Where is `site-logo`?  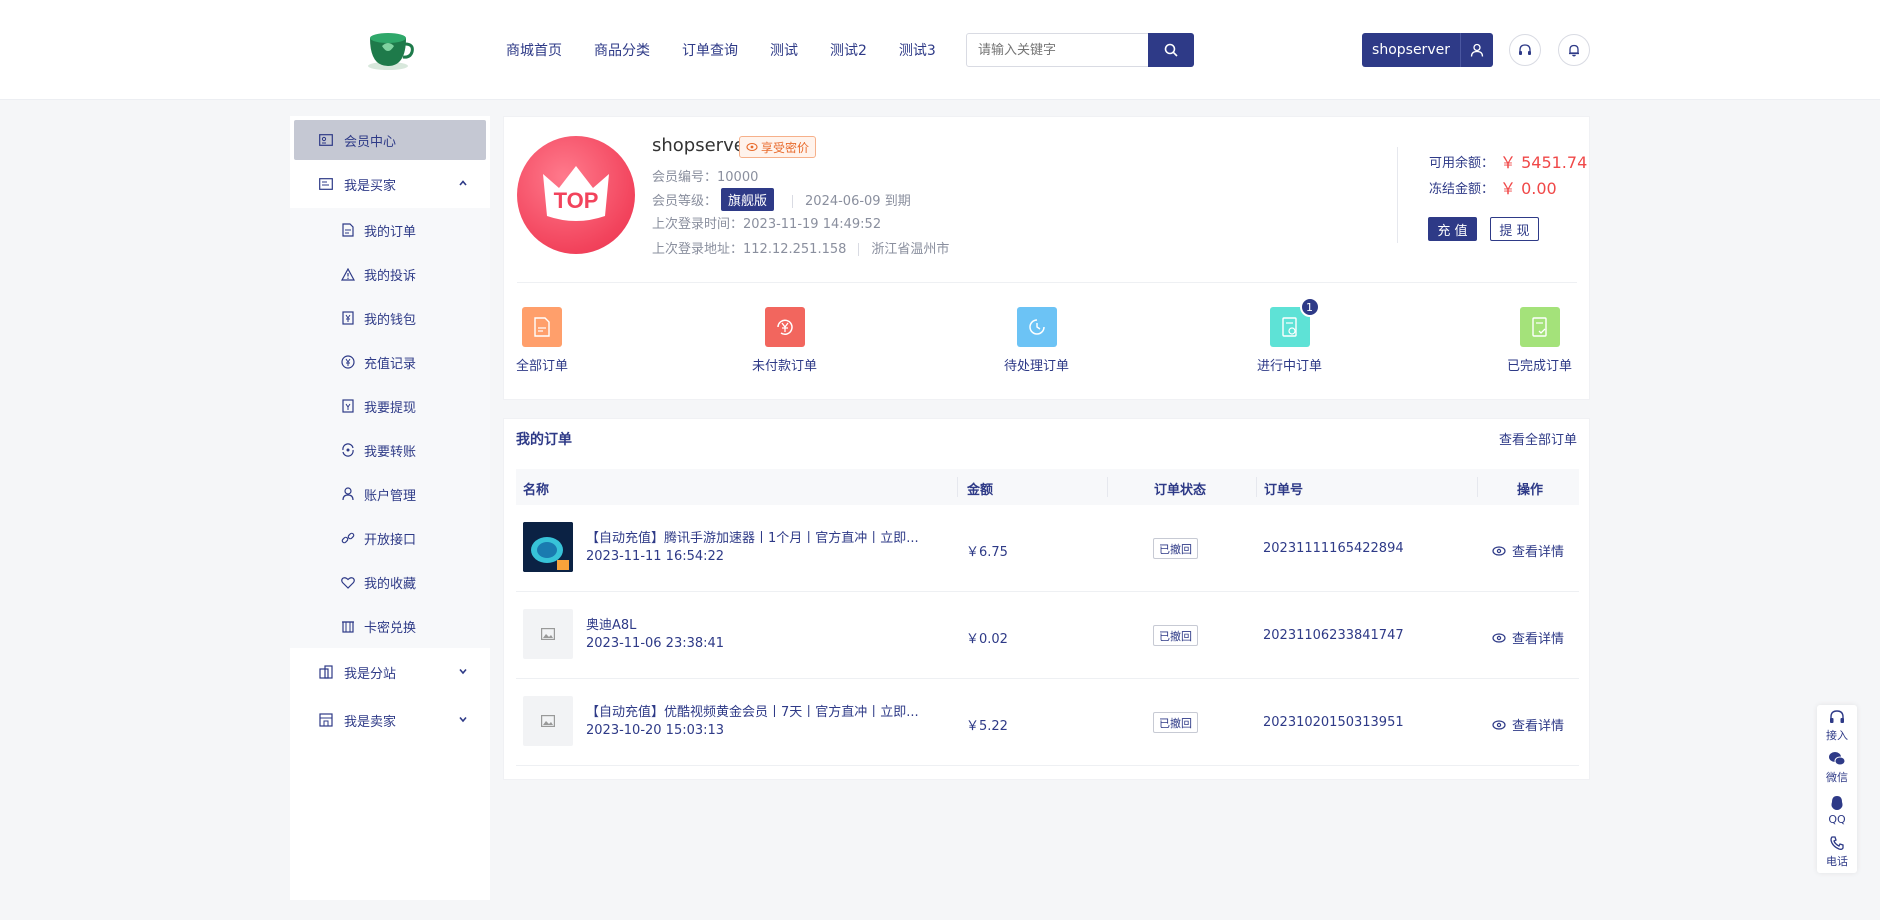 site-logo is located at coordinates (390, 49).